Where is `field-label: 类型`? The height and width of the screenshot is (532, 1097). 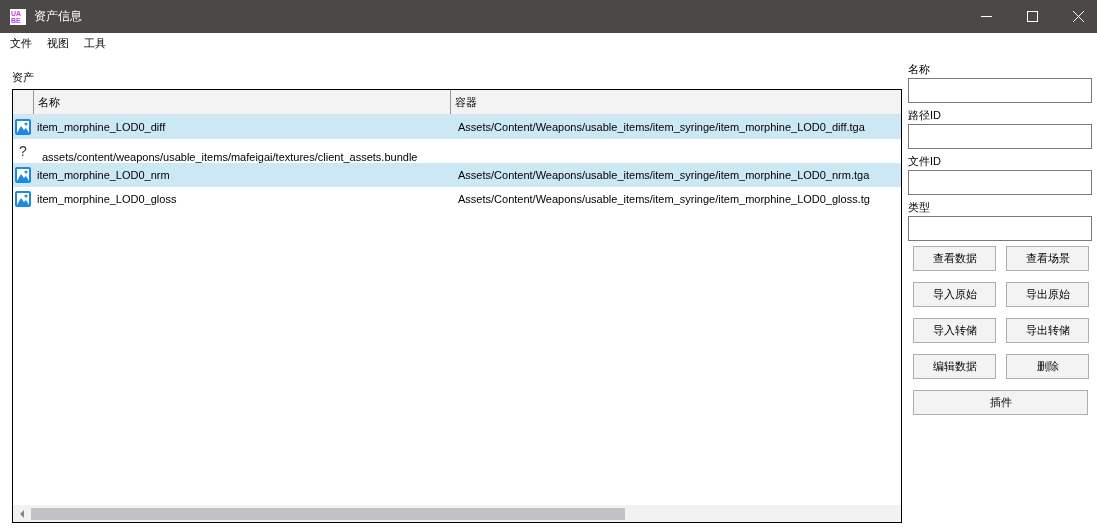
field-label: 类型 is located at coordinates (919, 207).